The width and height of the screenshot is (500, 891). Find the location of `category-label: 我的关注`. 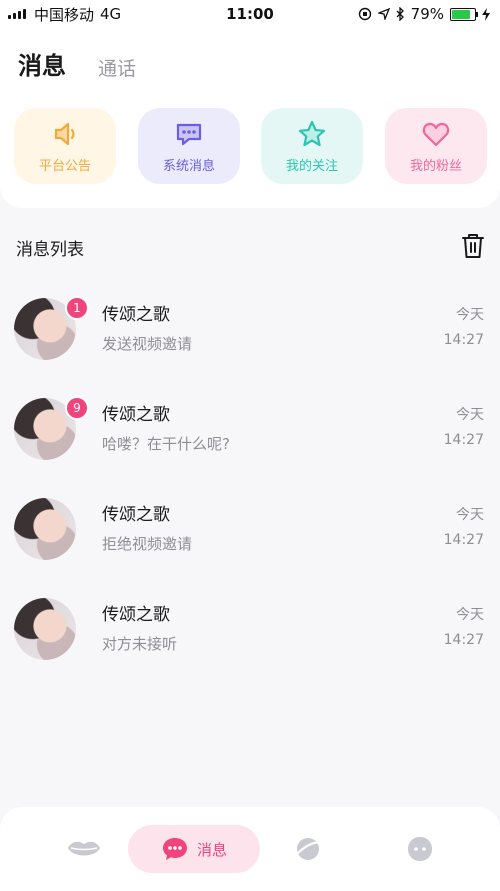

category-label: 我的关注 is located at coordinates (311, 166).